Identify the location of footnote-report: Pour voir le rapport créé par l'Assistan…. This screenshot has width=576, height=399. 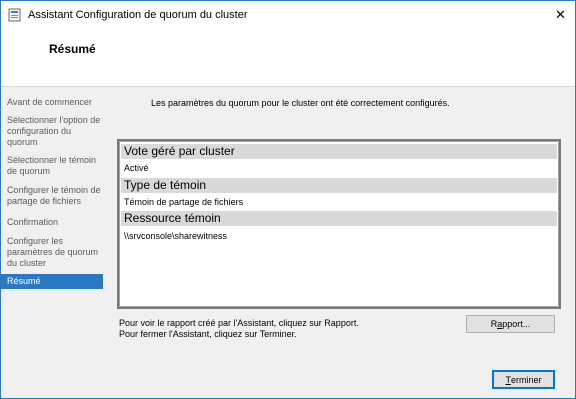
(239, 323).